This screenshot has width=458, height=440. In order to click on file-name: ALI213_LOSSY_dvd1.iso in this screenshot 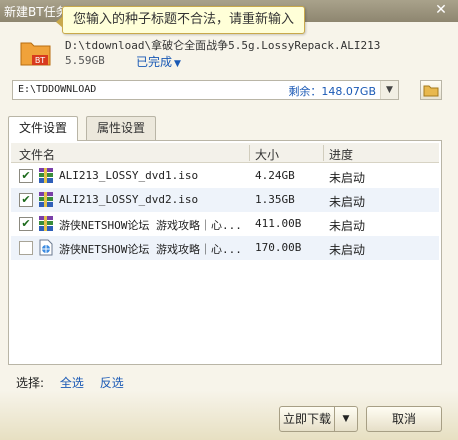, I will do `click(129, 175)`.